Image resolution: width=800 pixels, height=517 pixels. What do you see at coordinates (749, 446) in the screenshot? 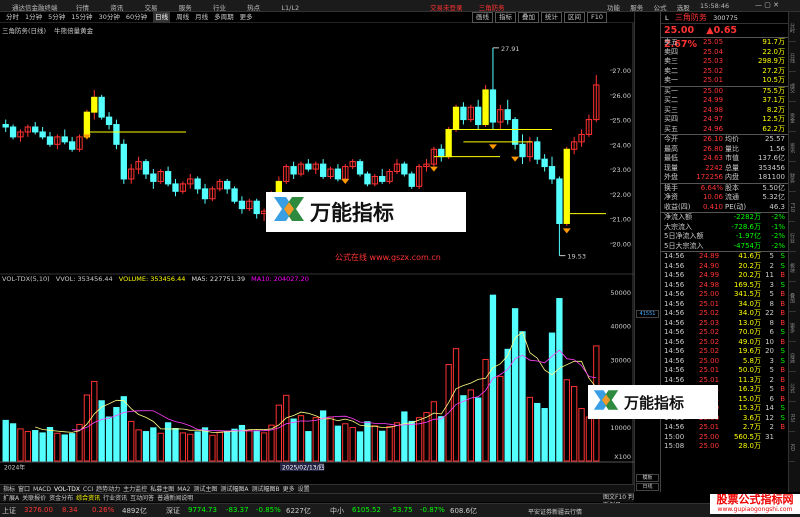
I see `tick-v: 28.0万` at bounding box center [749, 446].